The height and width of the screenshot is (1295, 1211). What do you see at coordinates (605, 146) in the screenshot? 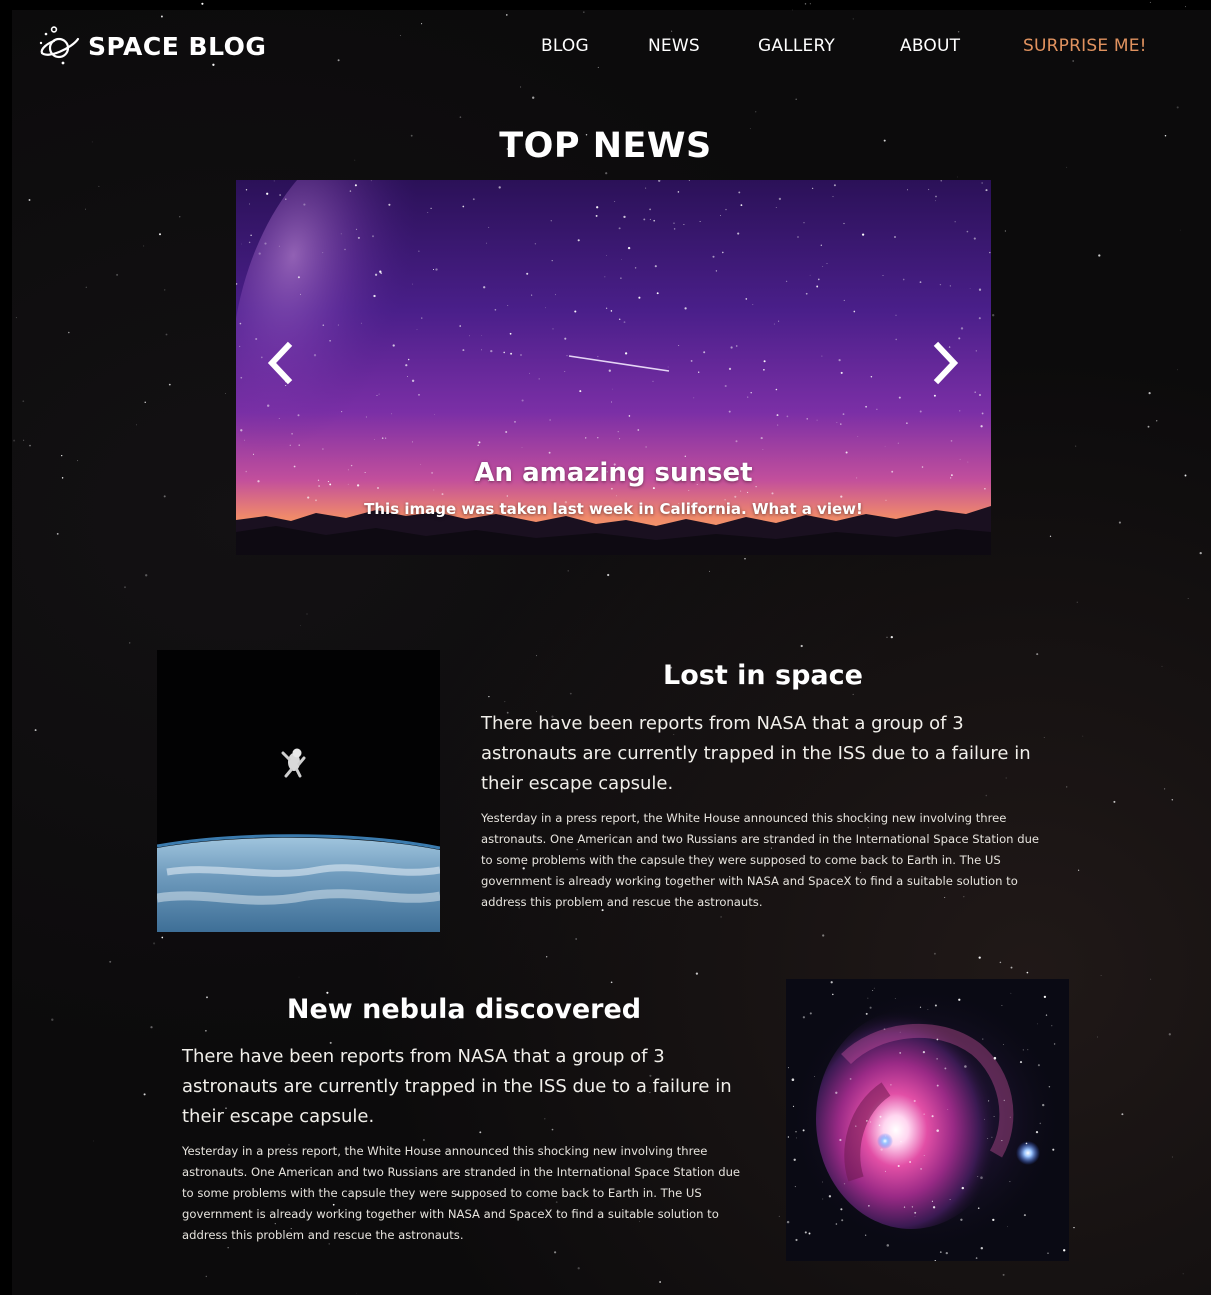
I see `top-news-heading: TOP NEWS` at bounding box center [605, 146].